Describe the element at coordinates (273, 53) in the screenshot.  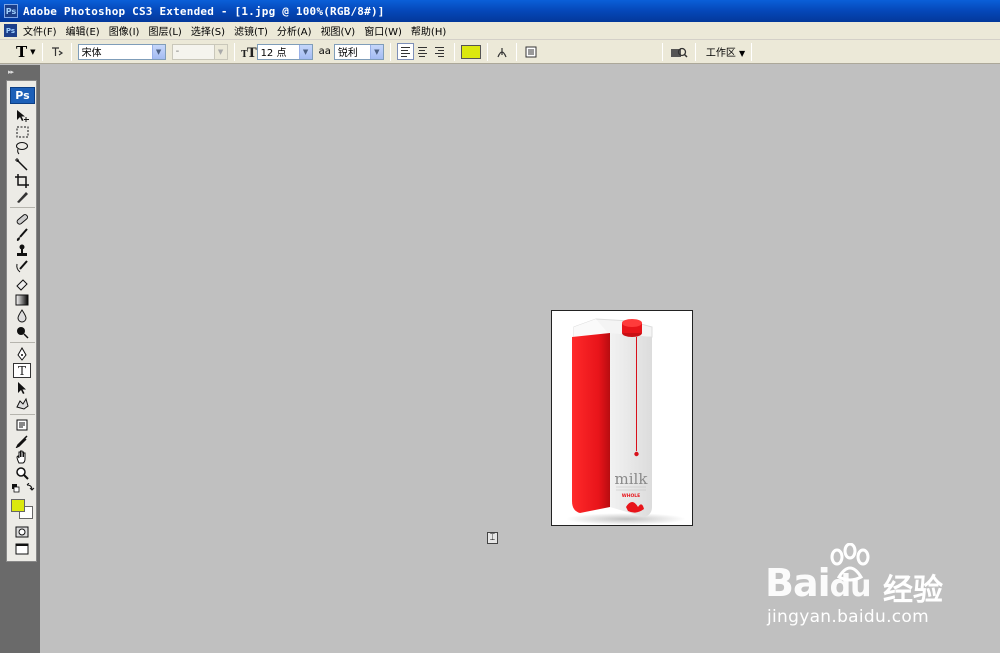
I see `font-size-value: 12 点` at that location.